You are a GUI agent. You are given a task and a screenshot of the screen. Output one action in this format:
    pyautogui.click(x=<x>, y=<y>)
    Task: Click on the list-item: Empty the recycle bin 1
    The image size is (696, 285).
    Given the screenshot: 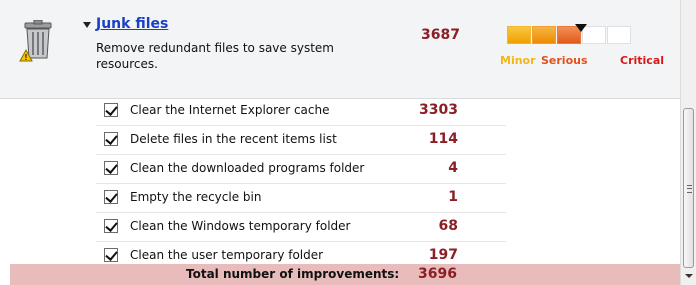 What is the action you would take?
    pyautogui.click(x=301, y=198)
    